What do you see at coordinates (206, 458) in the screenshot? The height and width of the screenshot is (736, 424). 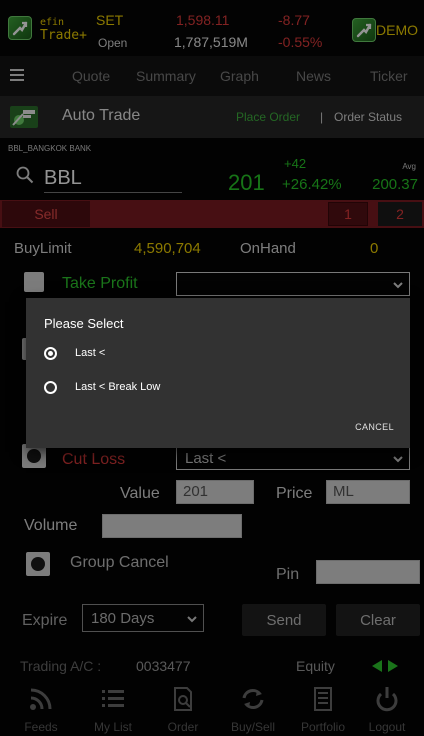 I see `cut-loss-selected: Last <` at bounding box center [206, 458].